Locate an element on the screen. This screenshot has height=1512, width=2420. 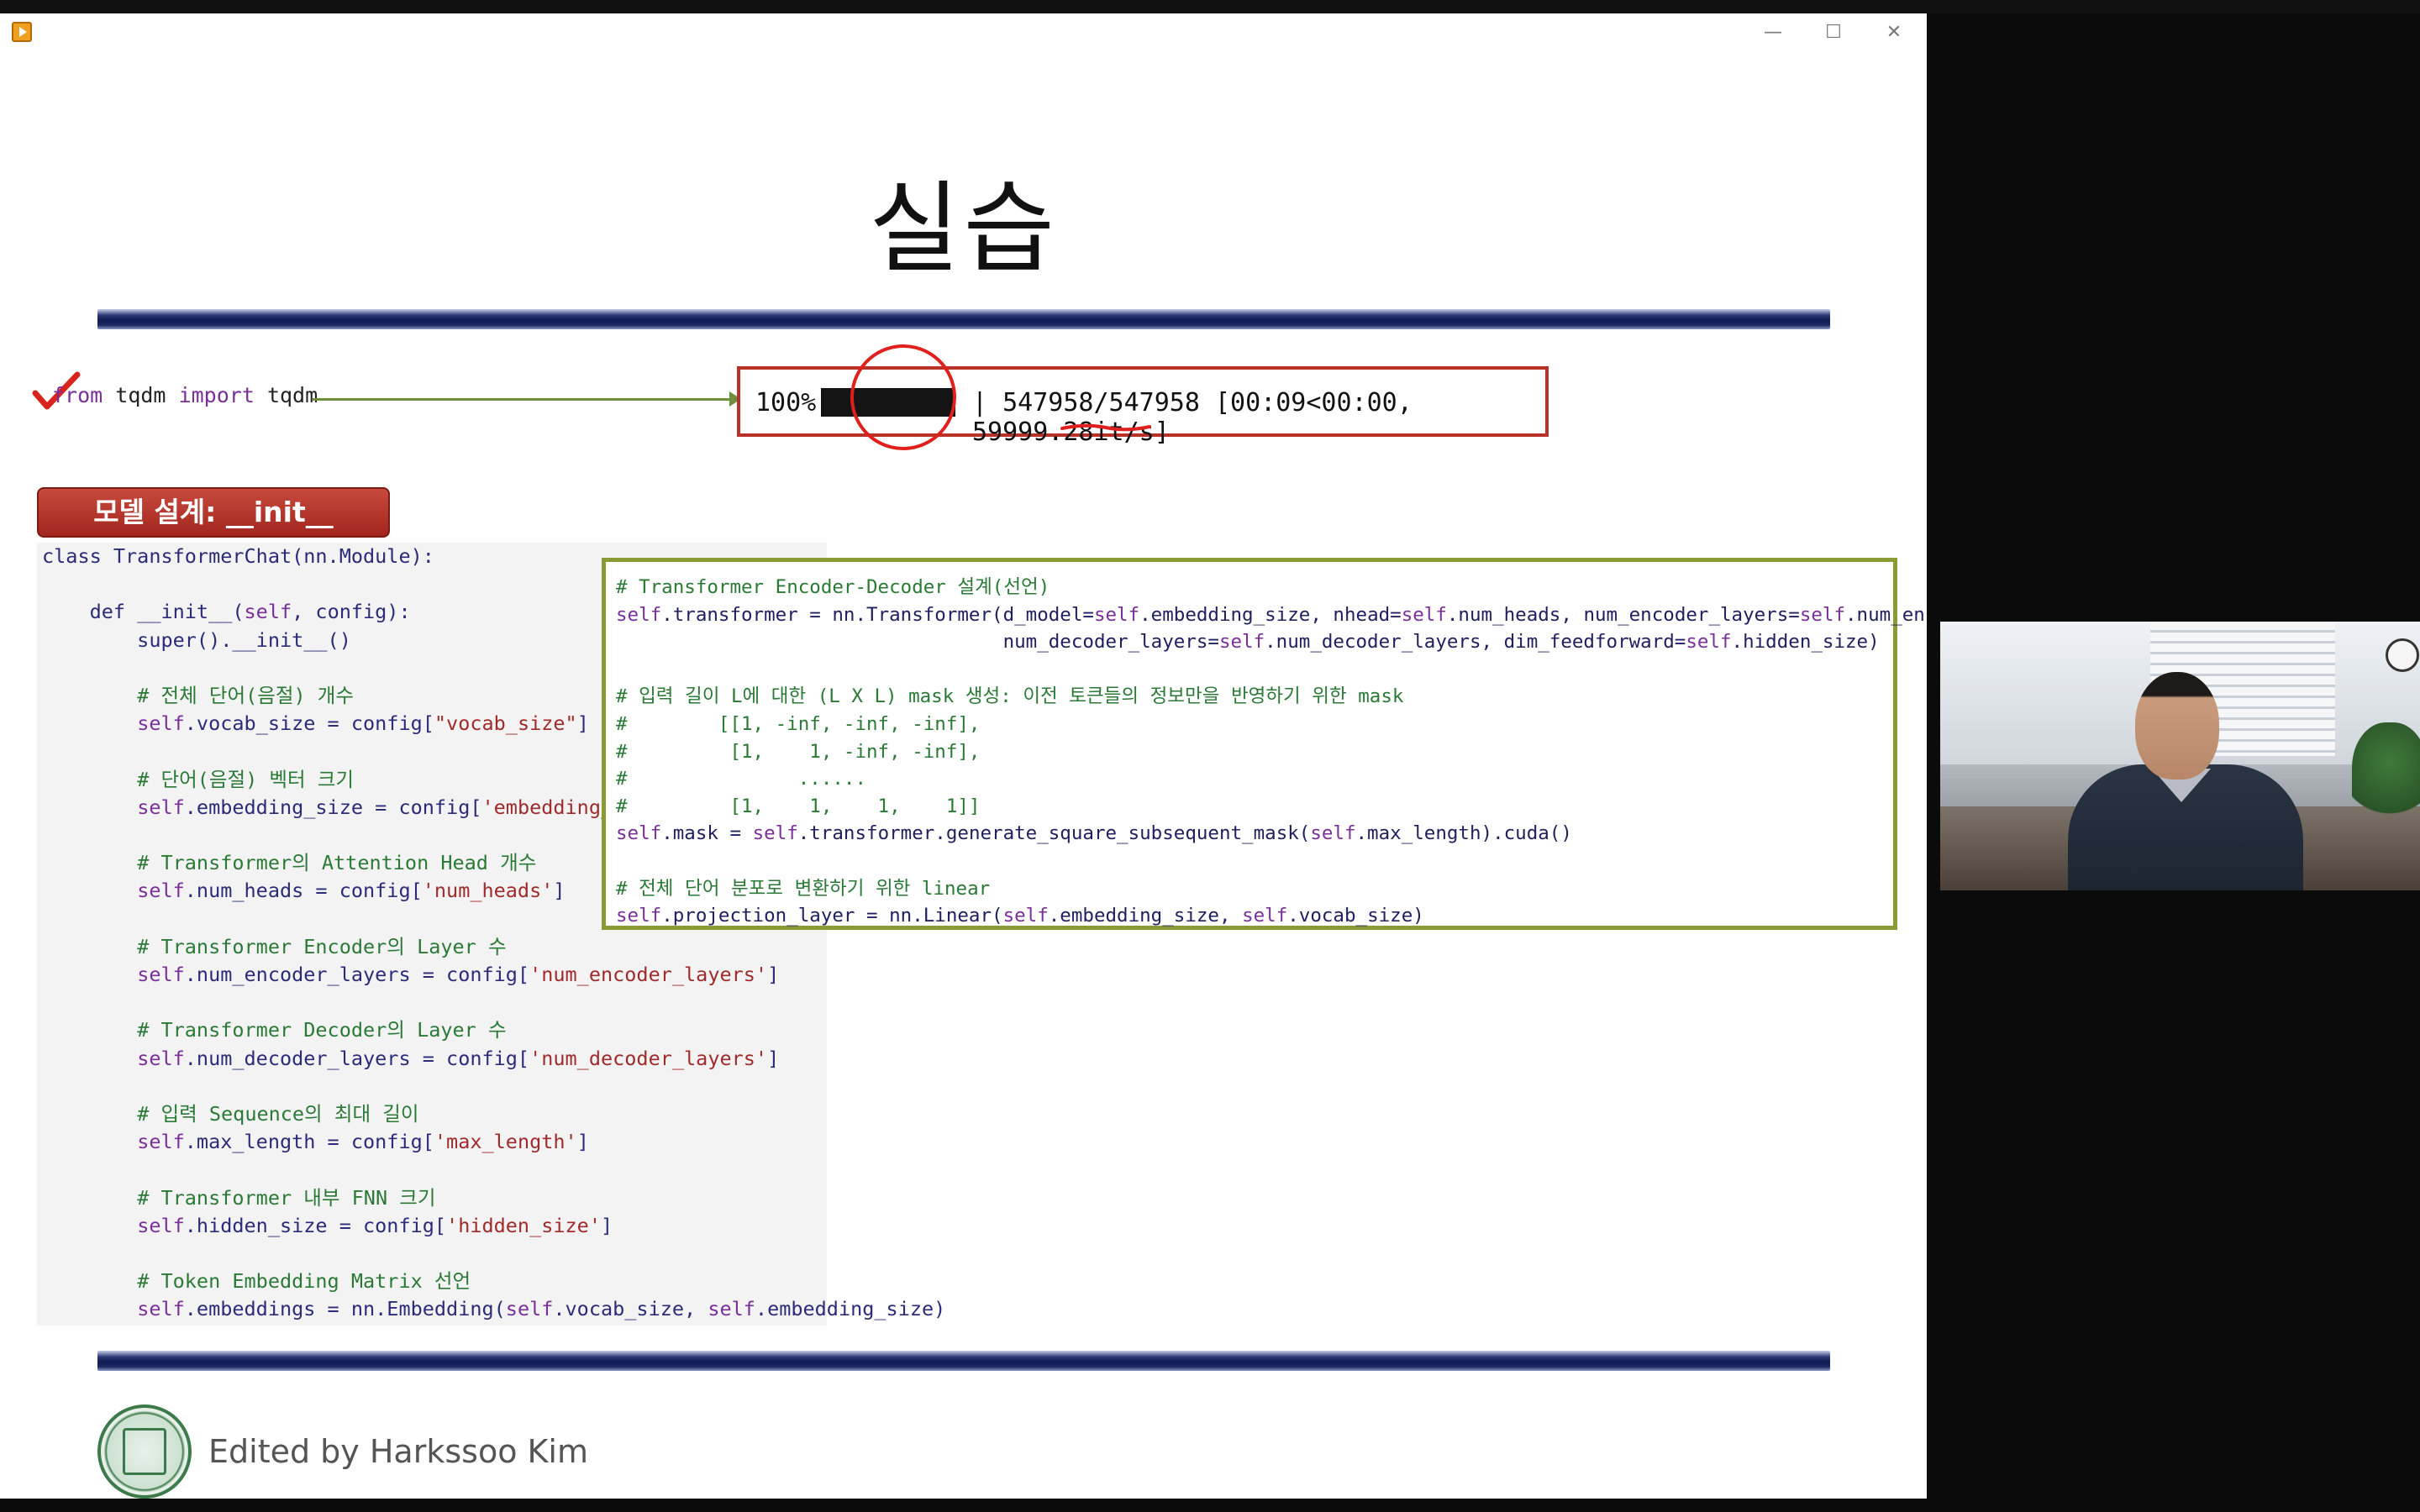
maximize-button: ☐ is located at coordinates (1833, 32).